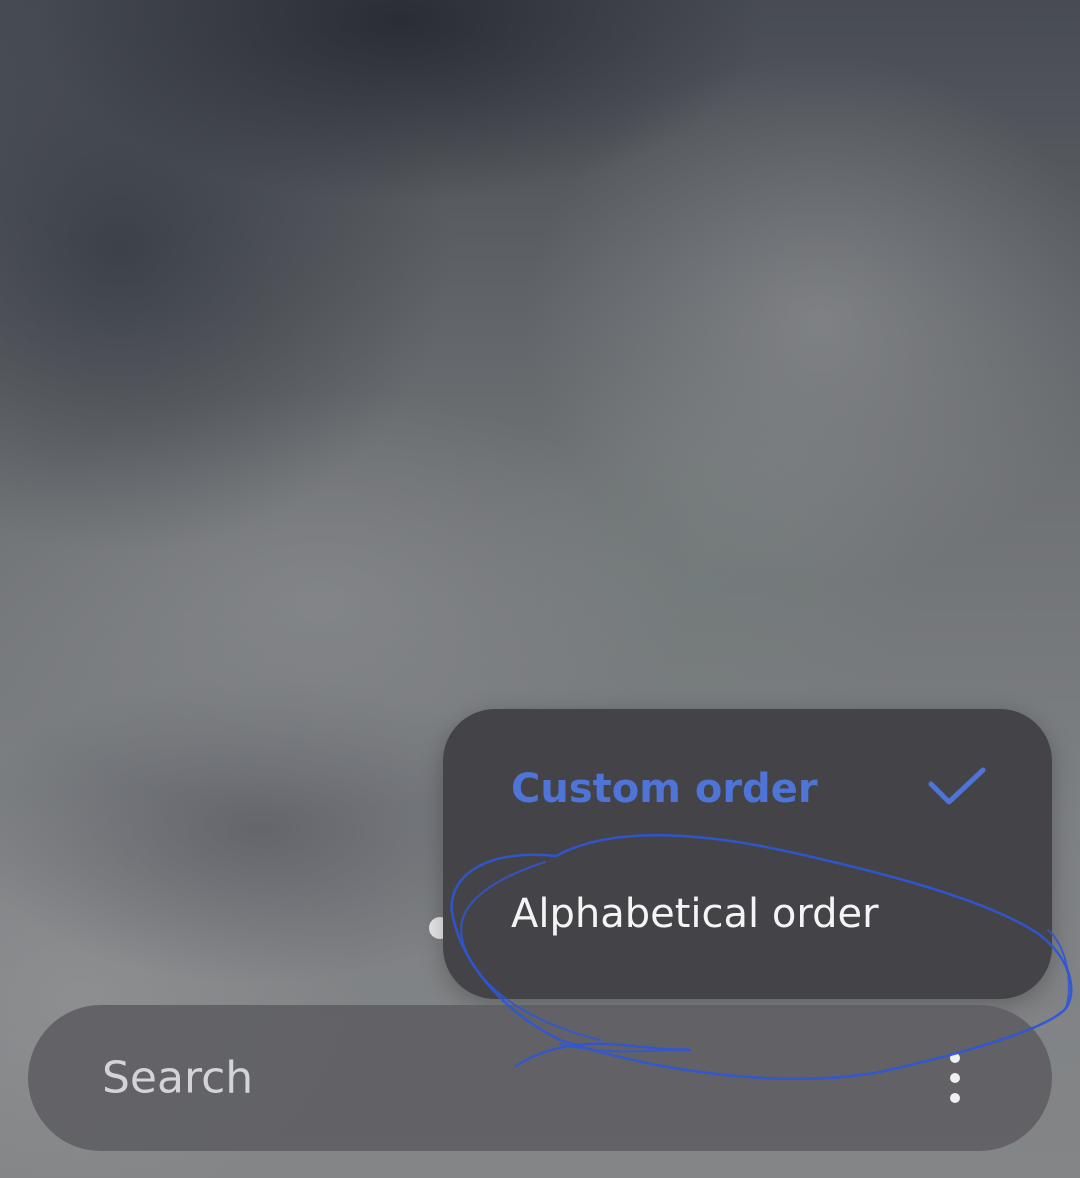 Image resolution: width=1080 pixels, height=1178 pixels. I want to click on menu-item-alphabetical-order: Alphabetical order, so click(747, 914).